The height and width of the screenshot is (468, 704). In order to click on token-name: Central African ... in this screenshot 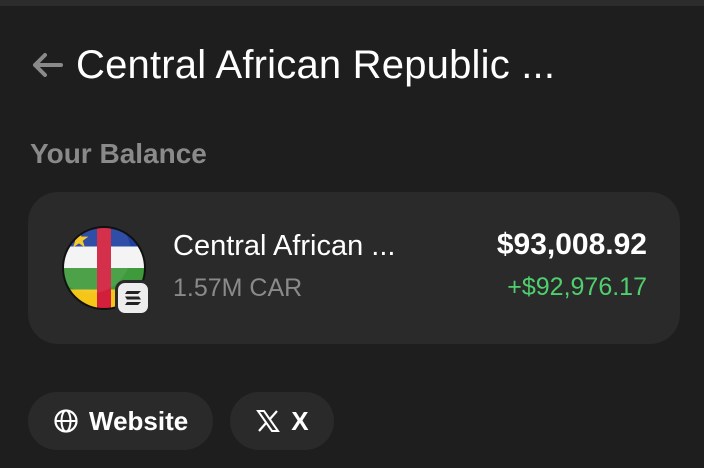, I will do `click(284, 246)`.